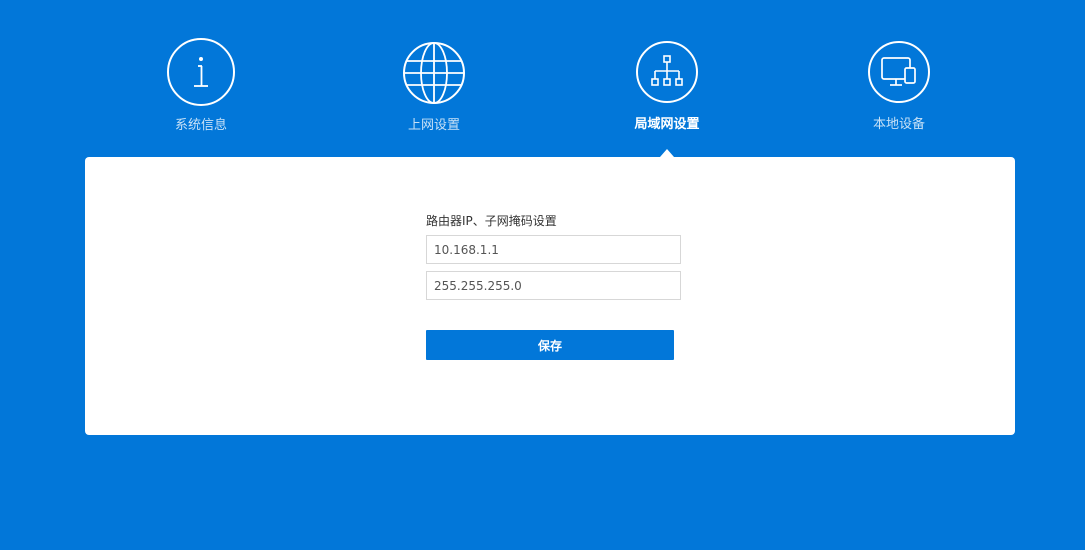  I want to click on devices-icon, so click(899, 72).